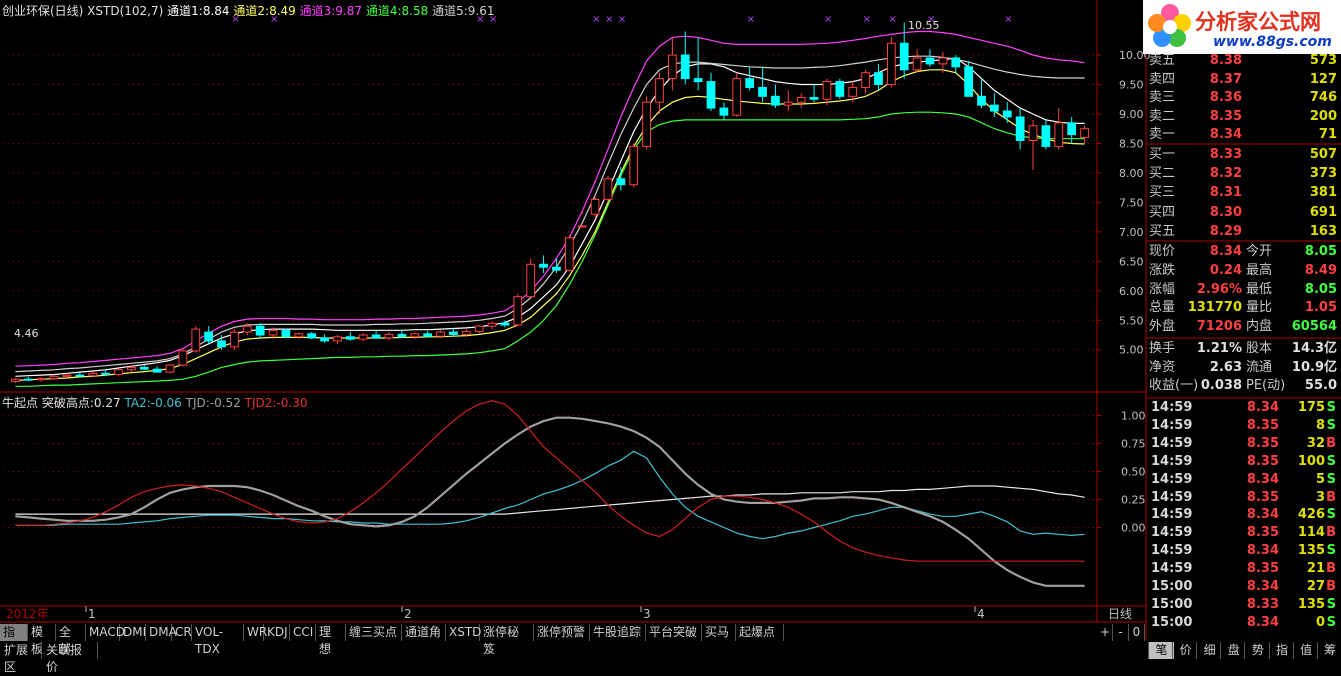  What do you see at coordinates (463, 632) in the screenshot?
I see `tab-14: XSTD` at bounding box center [463, 632].